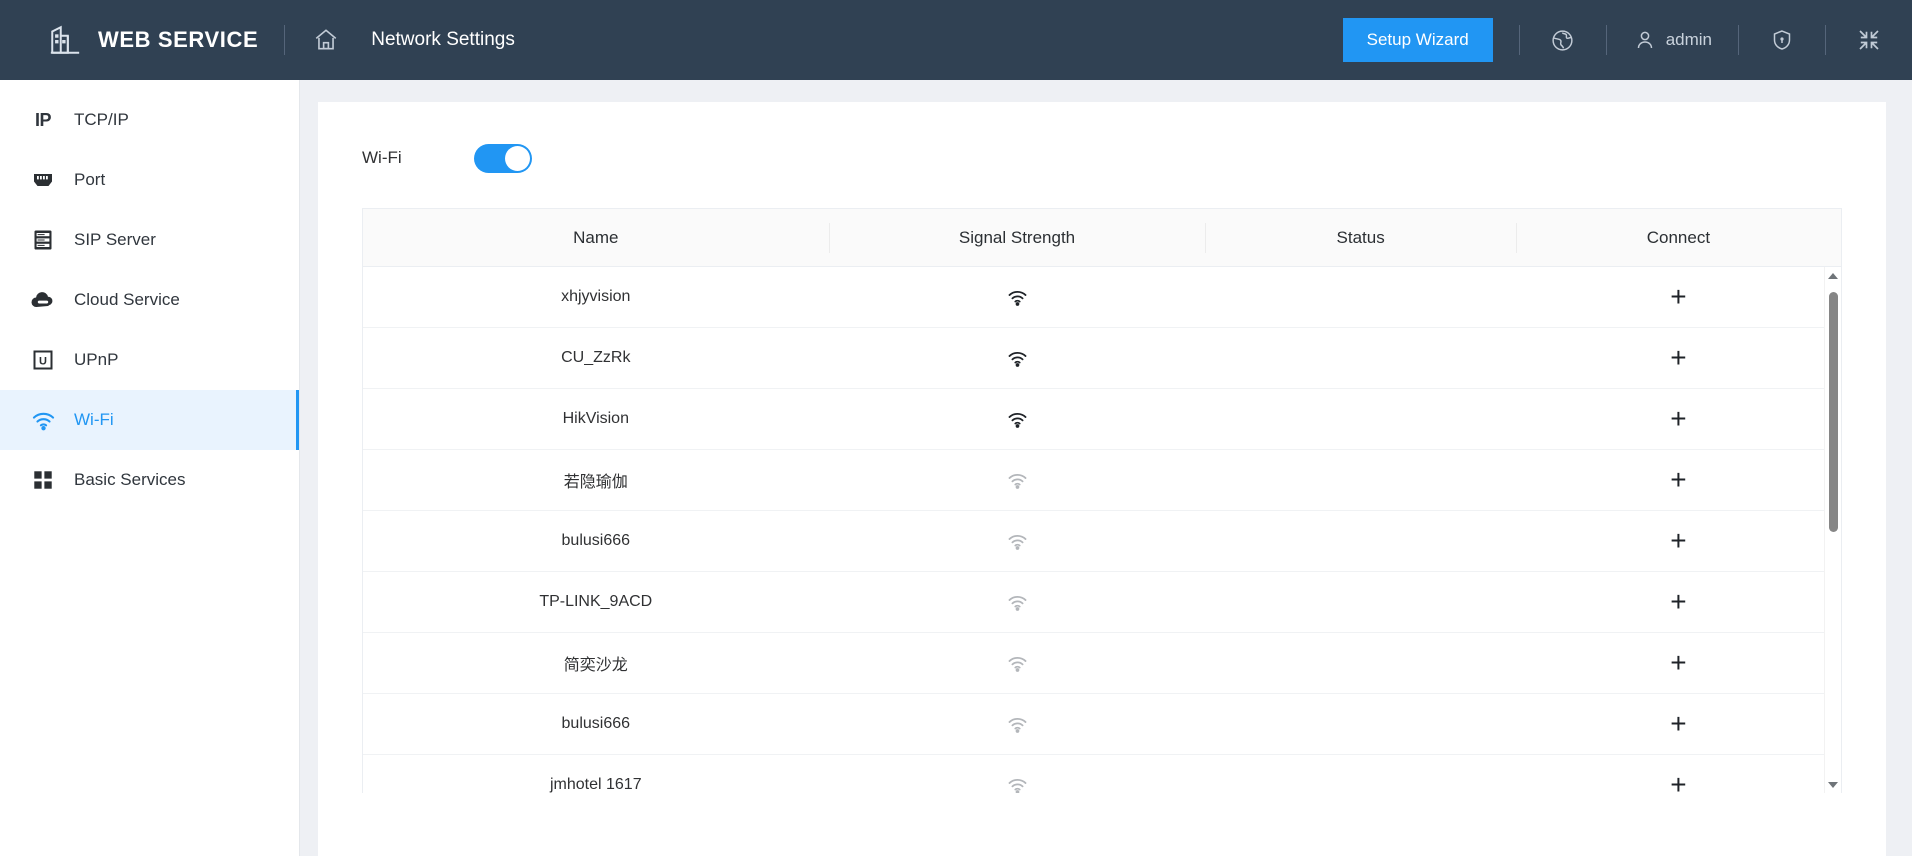  What do you see at coordinates (149, 180) in the screenshot?
I see `sidebar-item-port: Port` at bounding box center [149, 180].